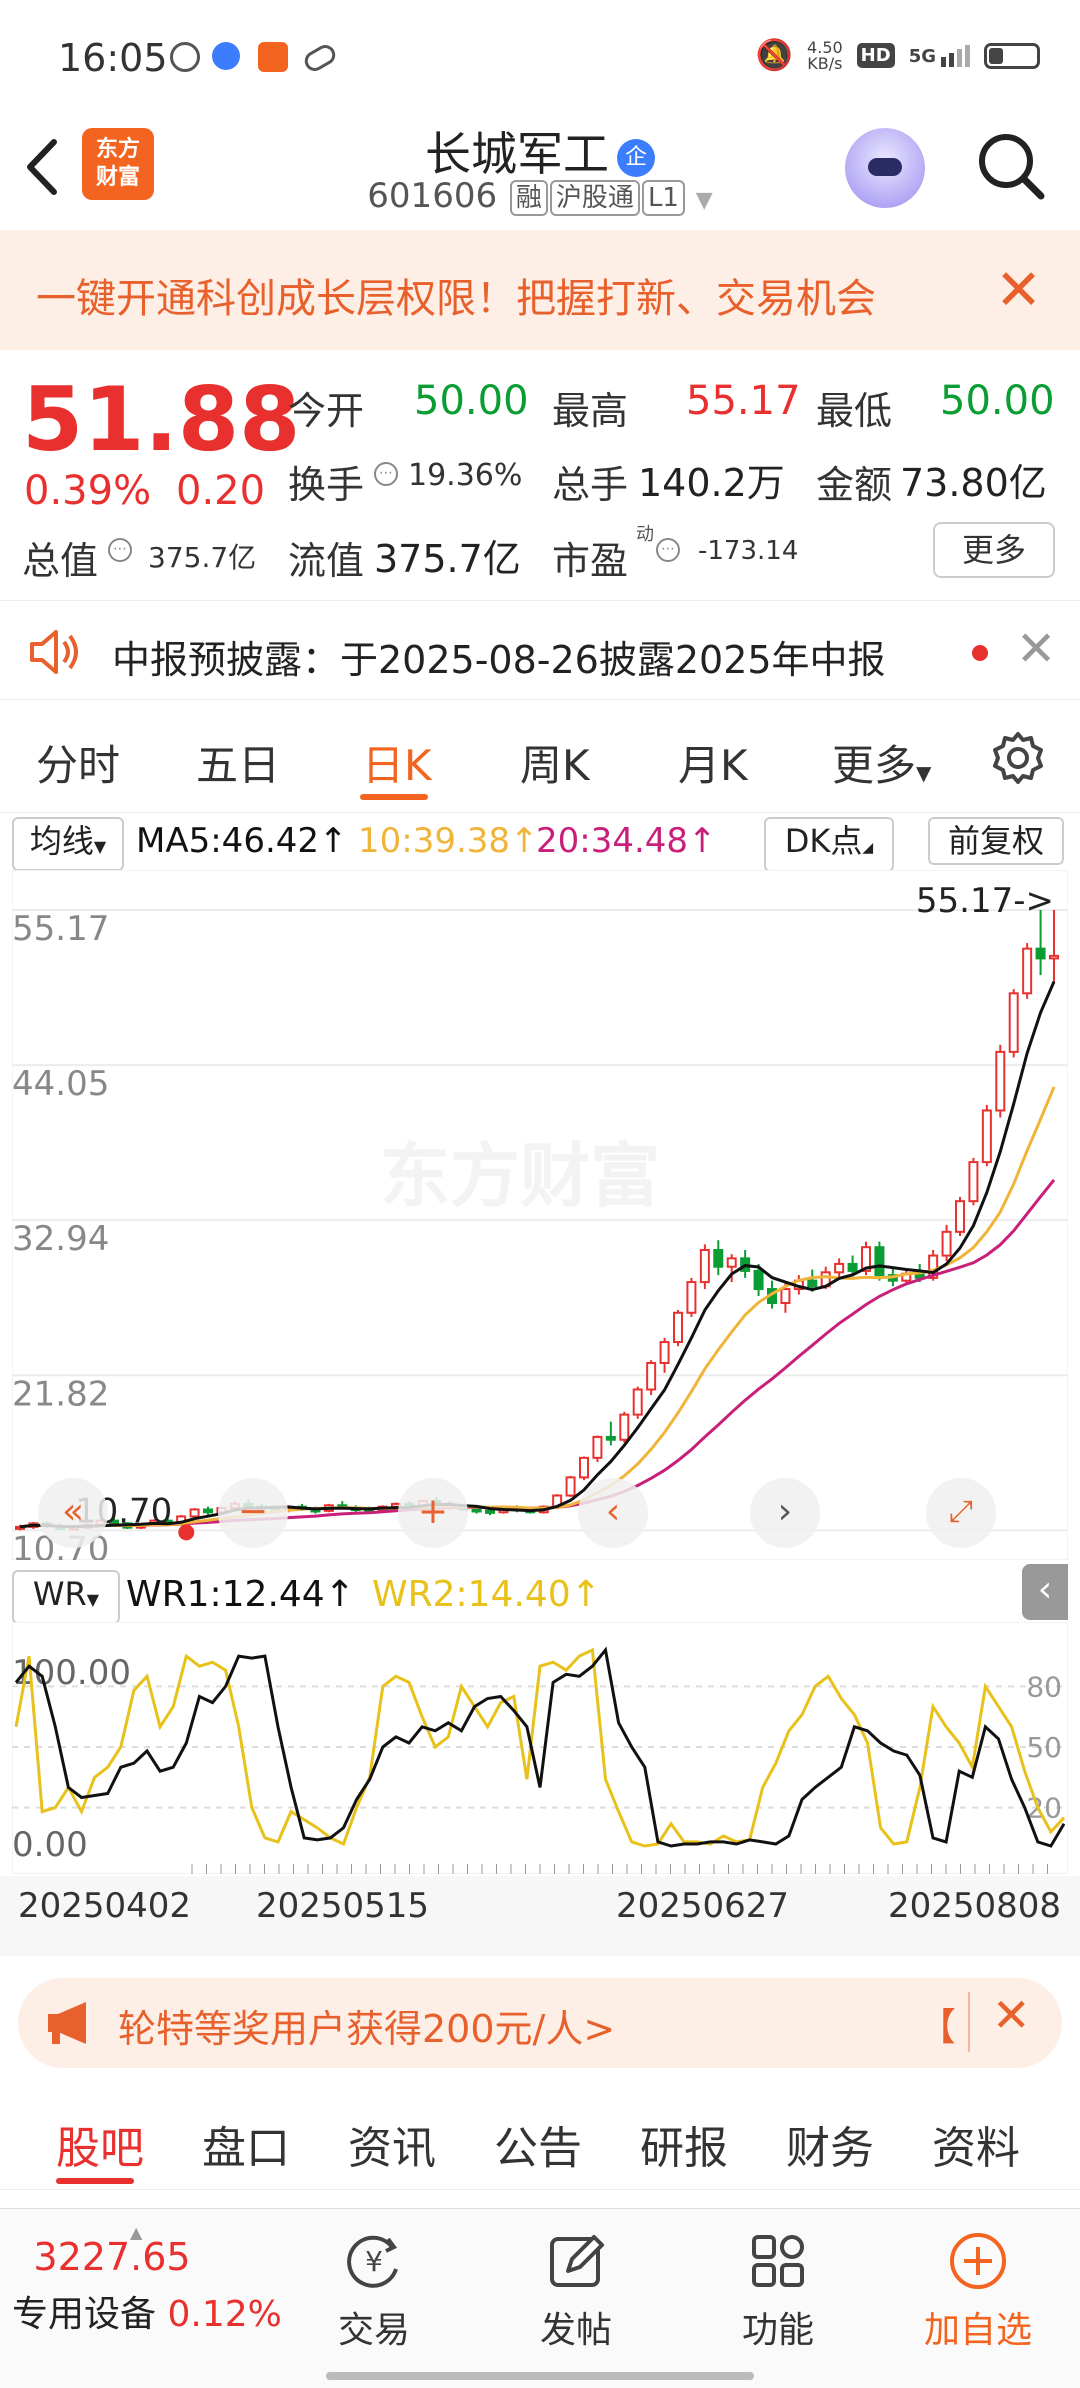 Image resolution: width=1080 pixels, height=2388 pixels. What do you see at coordinates (976, 2144) in the screenshot?
I see `tab-profile: 资料` at bounding box center [976, 2144].